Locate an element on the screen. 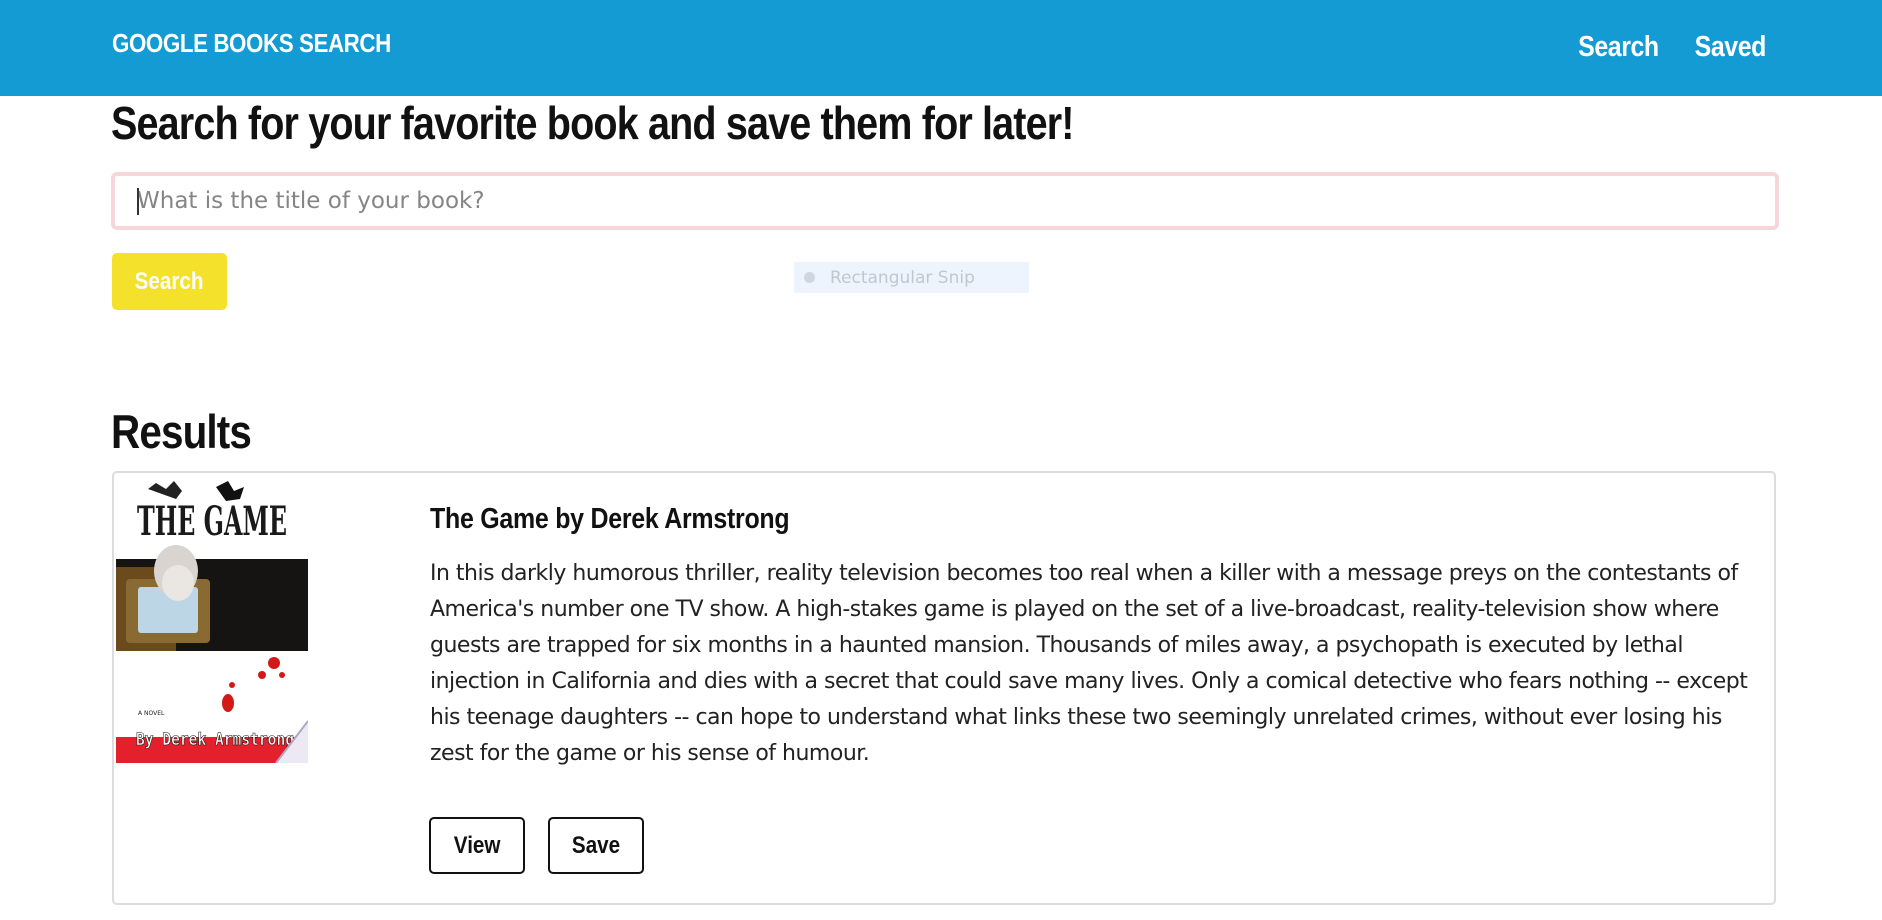  search-button: Search is located at coordinates (169, 281).